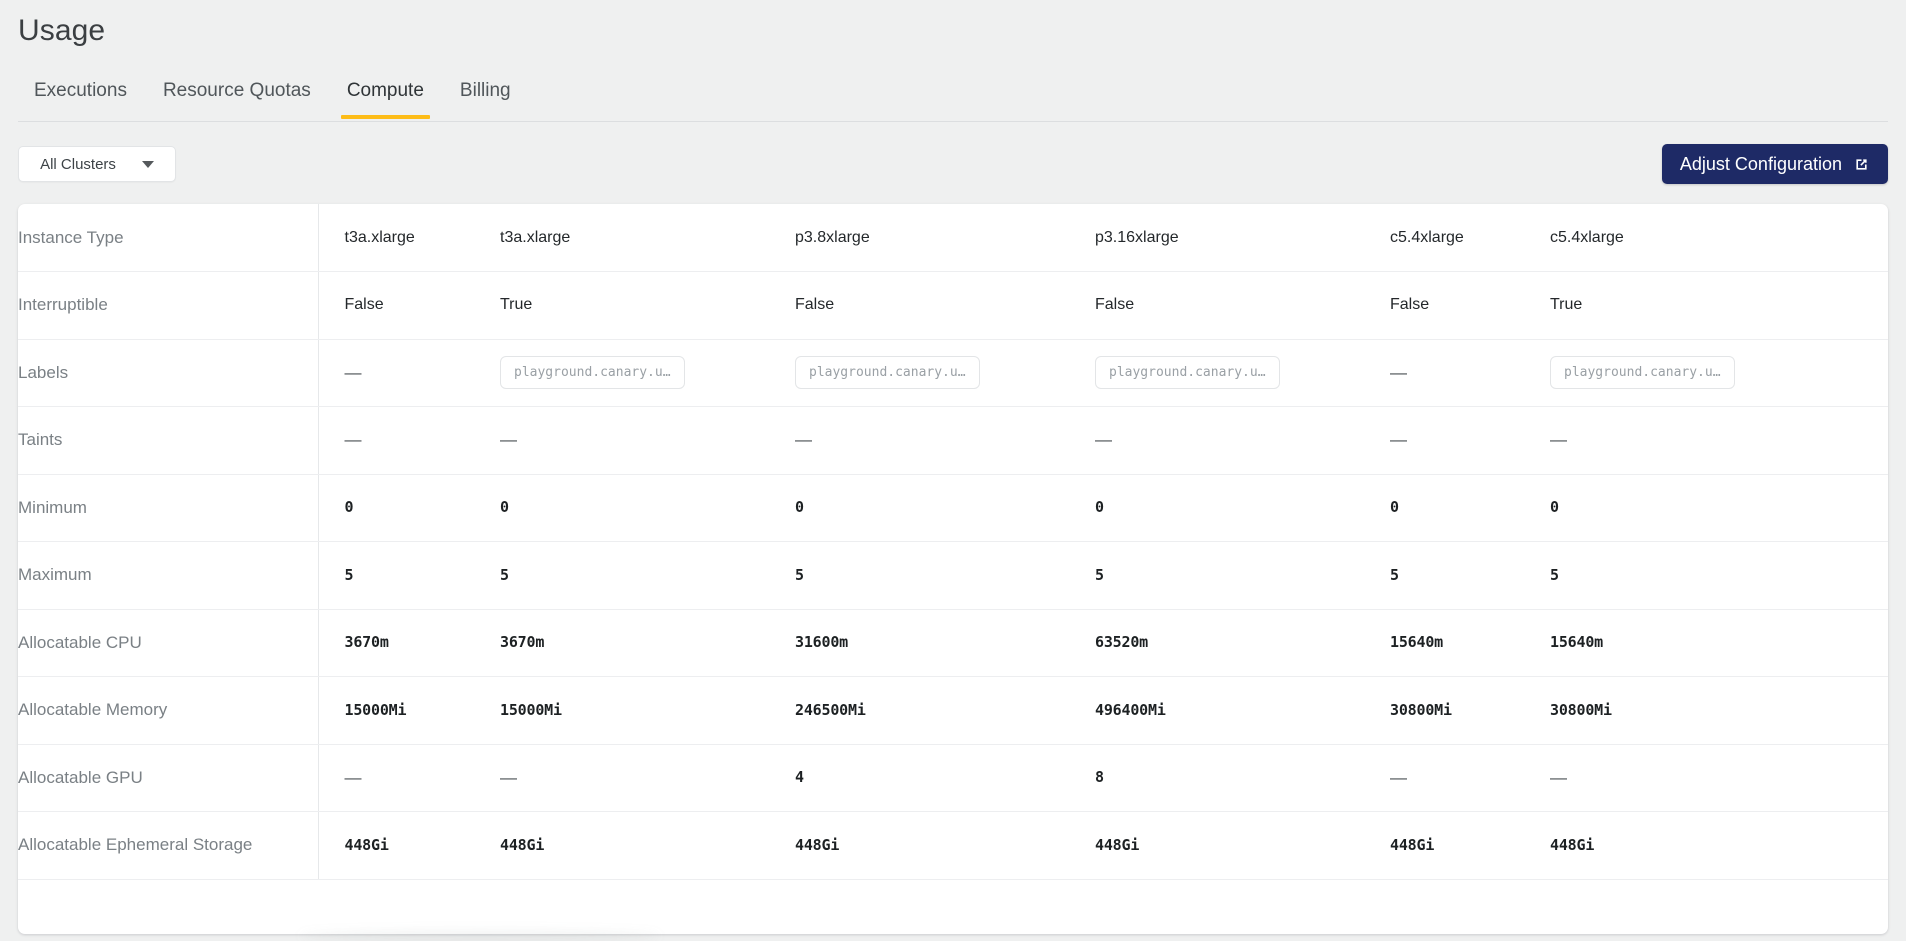 Image resolution: width=1906 pixels, height=941 pixels. What do you see at coordinates (237, 98) in the screenshot?
I see `tab-resource-quotas: Resource Quotas` at bounding box center [237, 98].